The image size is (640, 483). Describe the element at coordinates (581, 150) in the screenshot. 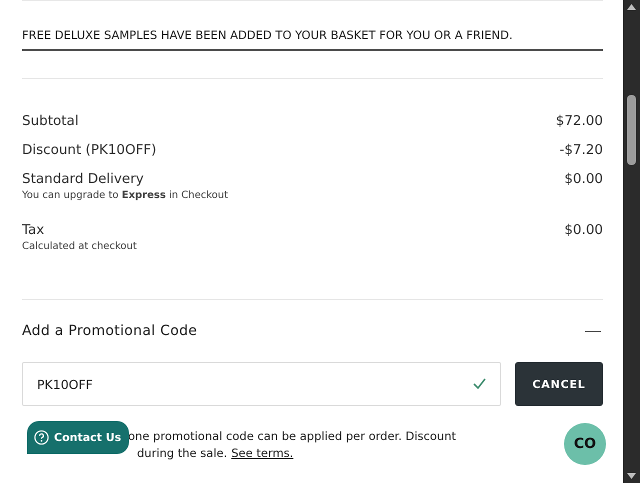

I see `summary-value: -$7.20` at that location.